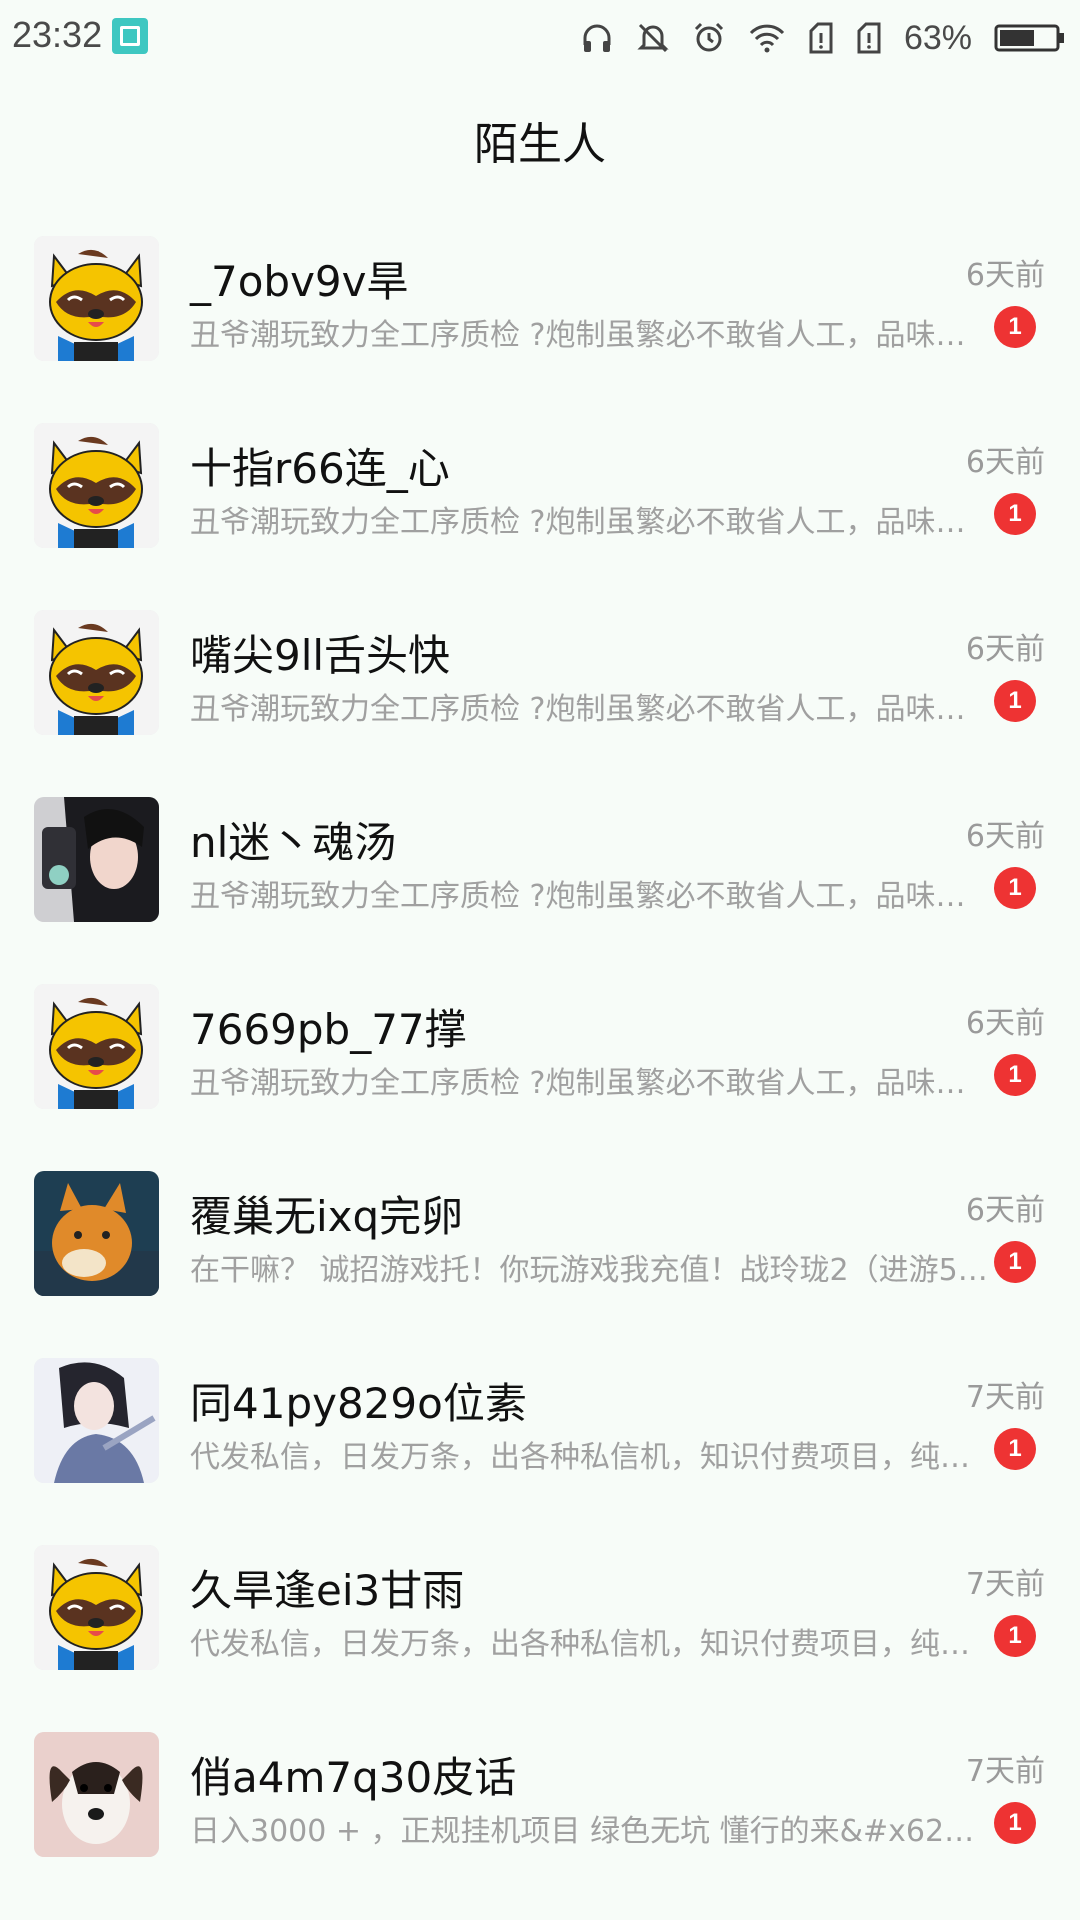 The image size is (1080, 1920). Describe the element at coordinates (597, 38) in the screenshot. I see `headphones-icon` at that location.